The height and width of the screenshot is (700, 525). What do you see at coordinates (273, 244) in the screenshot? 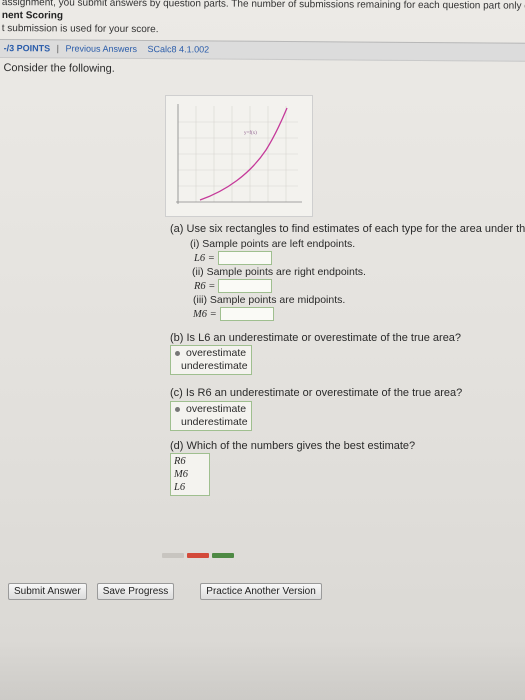
I see `part-a-i-label: (i) Sample points are left endpoints.` at bounding box center [273, 244].